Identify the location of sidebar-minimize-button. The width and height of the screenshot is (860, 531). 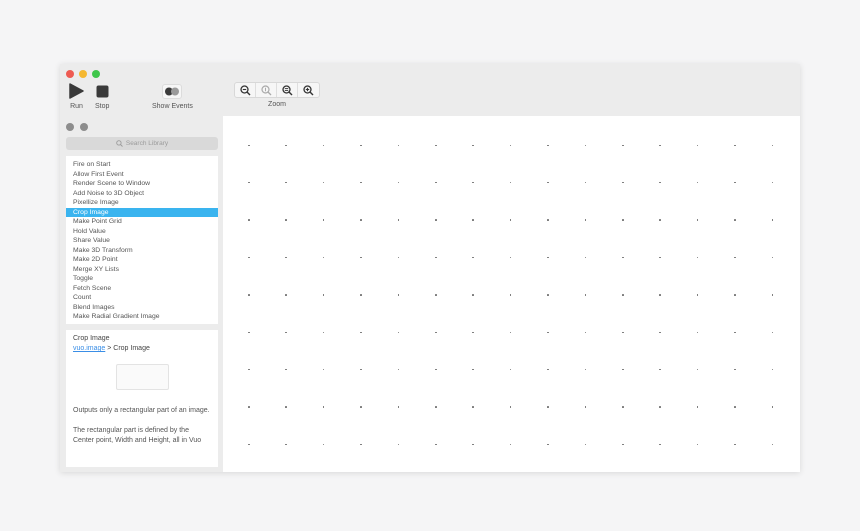
(84, 127).